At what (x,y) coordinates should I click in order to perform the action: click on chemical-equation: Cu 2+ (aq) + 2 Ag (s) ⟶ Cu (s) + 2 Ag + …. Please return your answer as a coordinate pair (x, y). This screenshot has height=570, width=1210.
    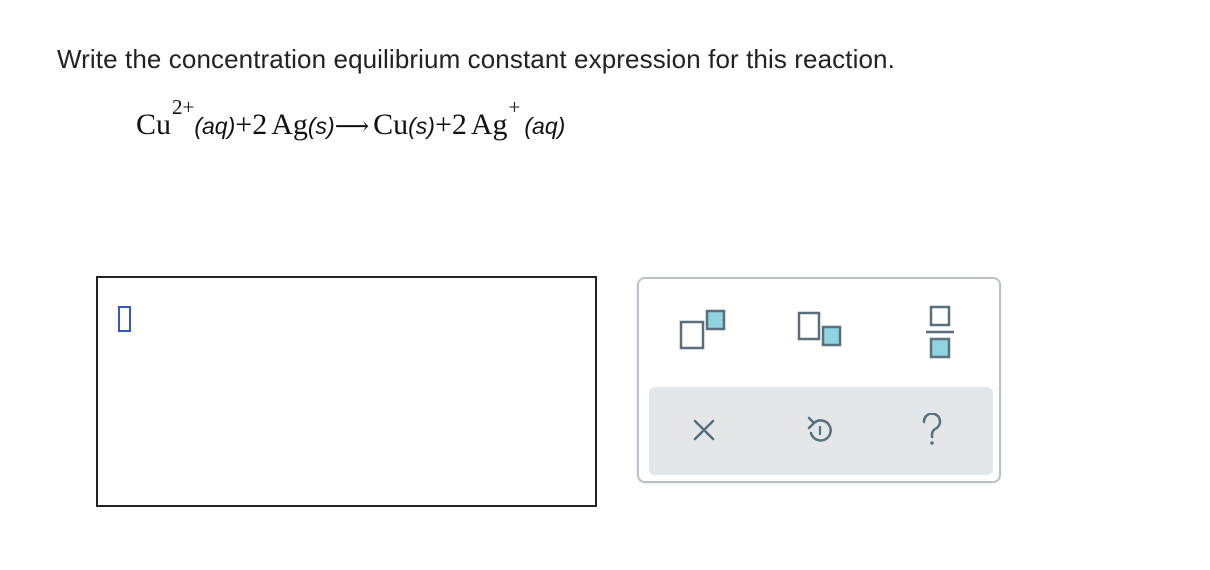
    Looking at the image, I should click on (351, 131).